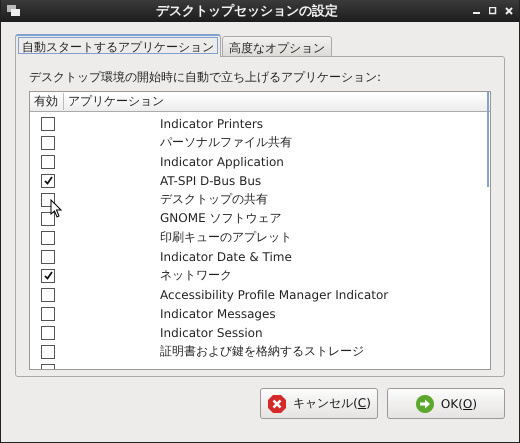  What do you see at coordinates (277, 46) in the screenshot?
I see `tab: 高度なオプション` at bounding box center [277, 46].